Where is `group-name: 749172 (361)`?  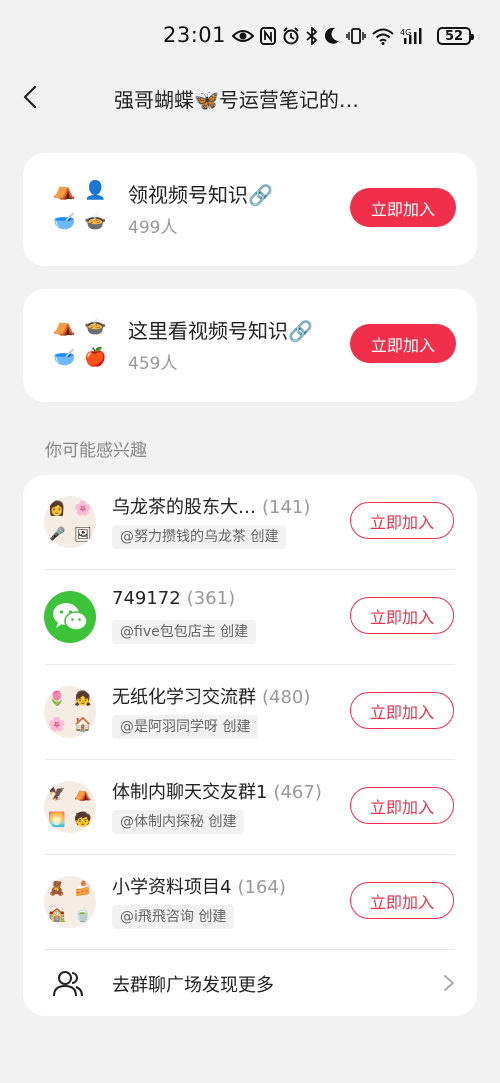 group-name: 749172 (361) is located at coordinates (173, 598).